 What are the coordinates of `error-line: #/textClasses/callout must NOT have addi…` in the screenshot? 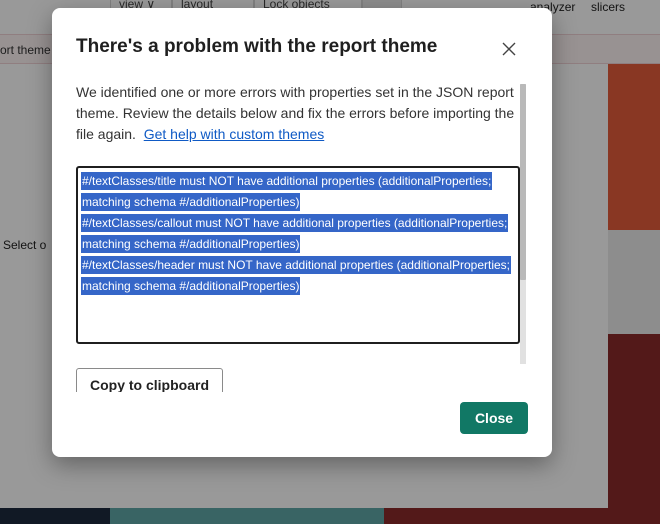 It's located at (295, 223).